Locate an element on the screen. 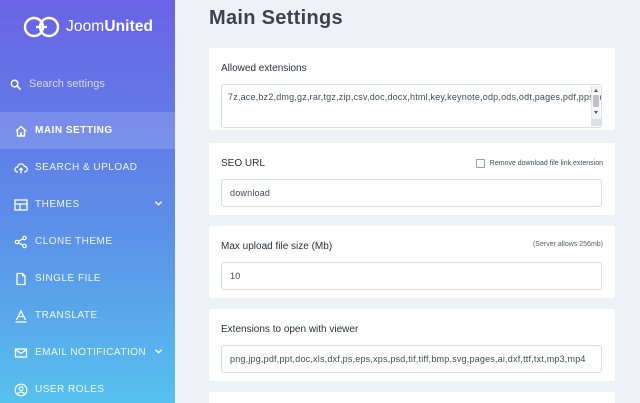 The width and height of the screenshot is (640, 403). share-icon is located at coordinates (21, 242).